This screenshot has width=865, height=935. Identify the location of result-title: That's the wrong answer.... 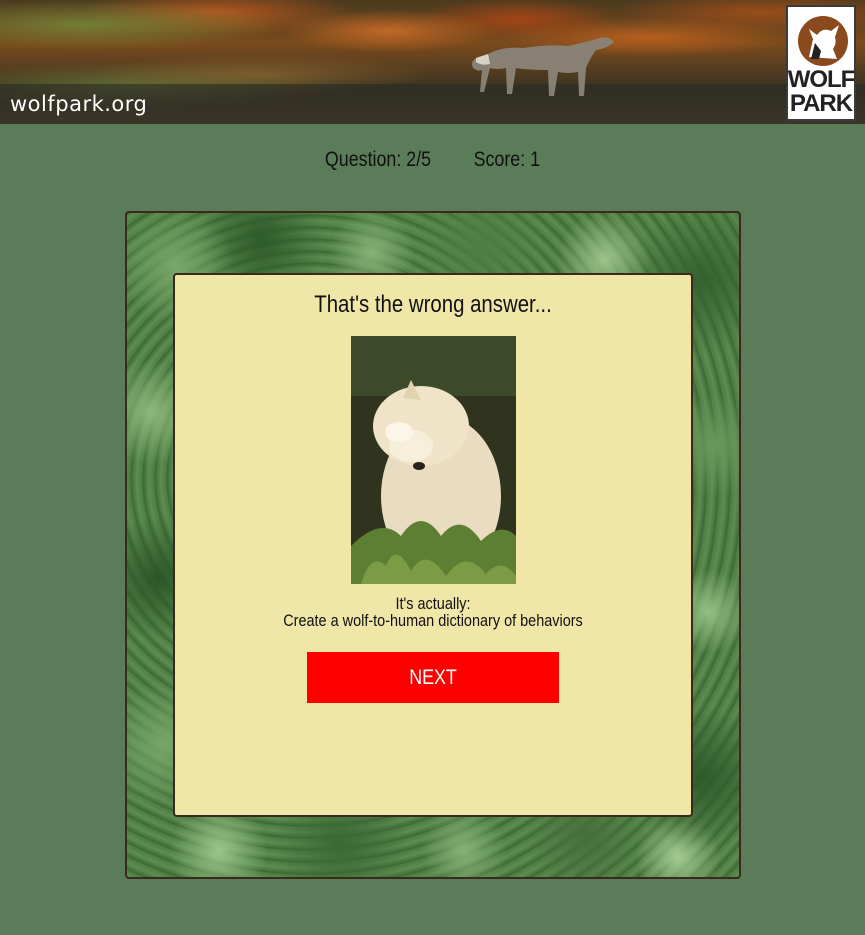
(433, 304).